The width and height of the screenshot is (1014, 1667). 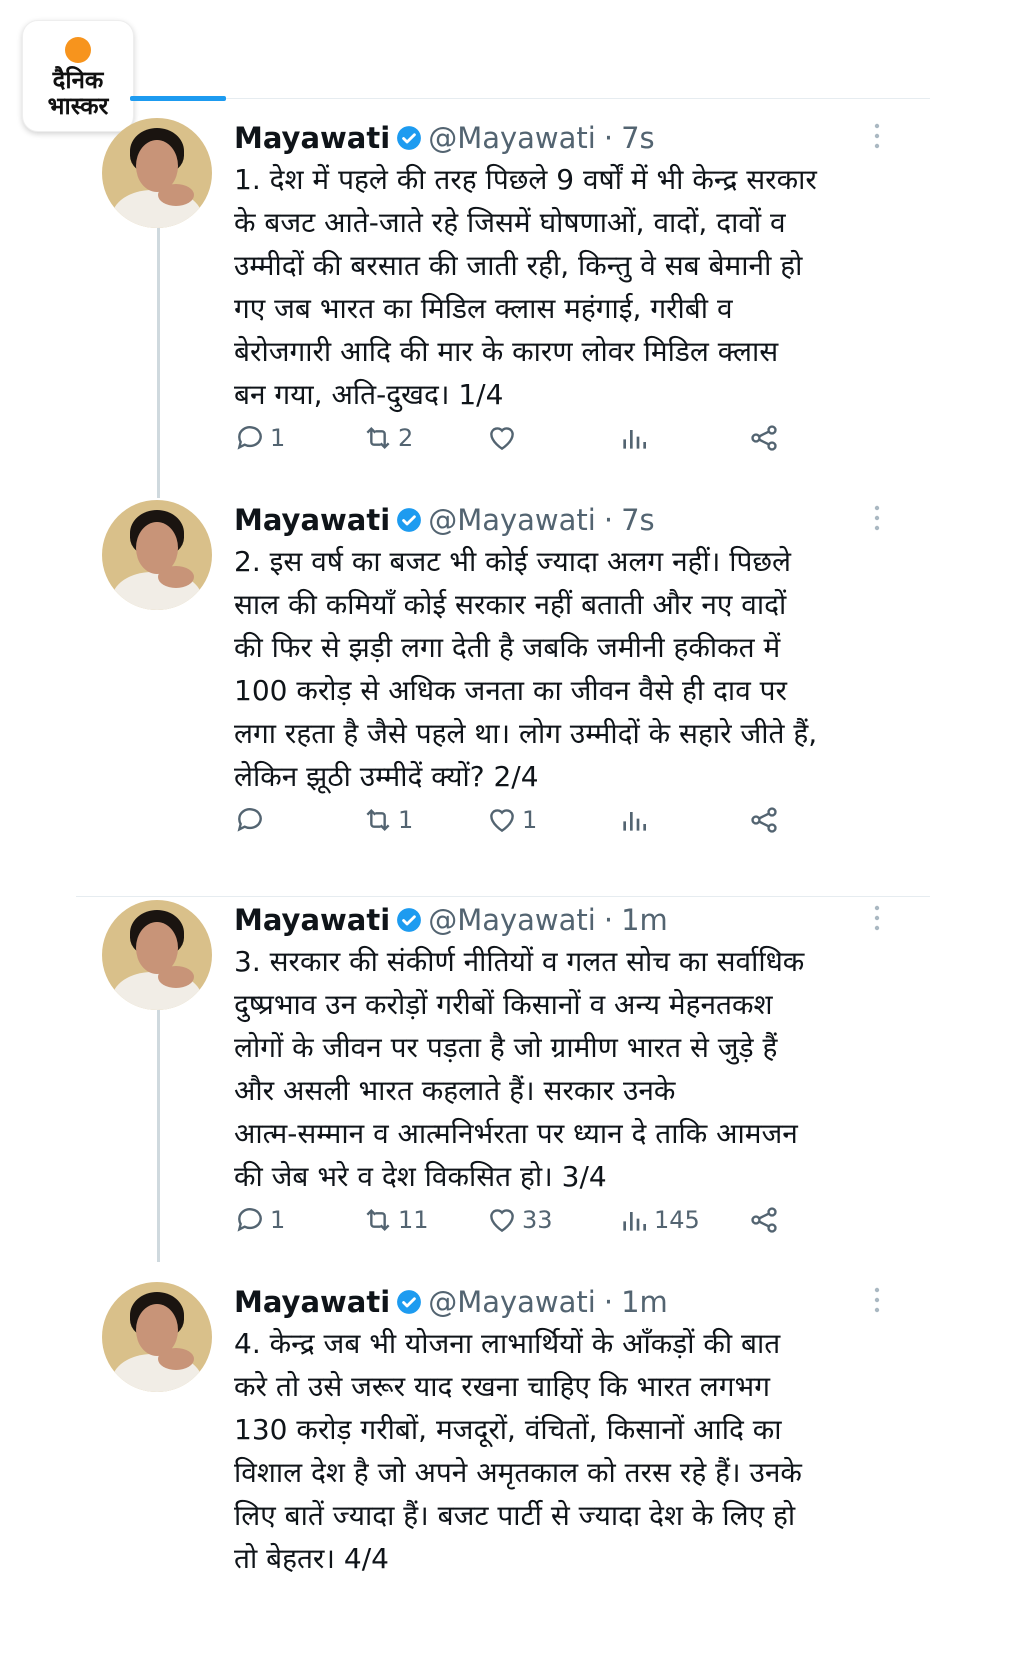 I want to click on like-button, so click(x=504, y=438).